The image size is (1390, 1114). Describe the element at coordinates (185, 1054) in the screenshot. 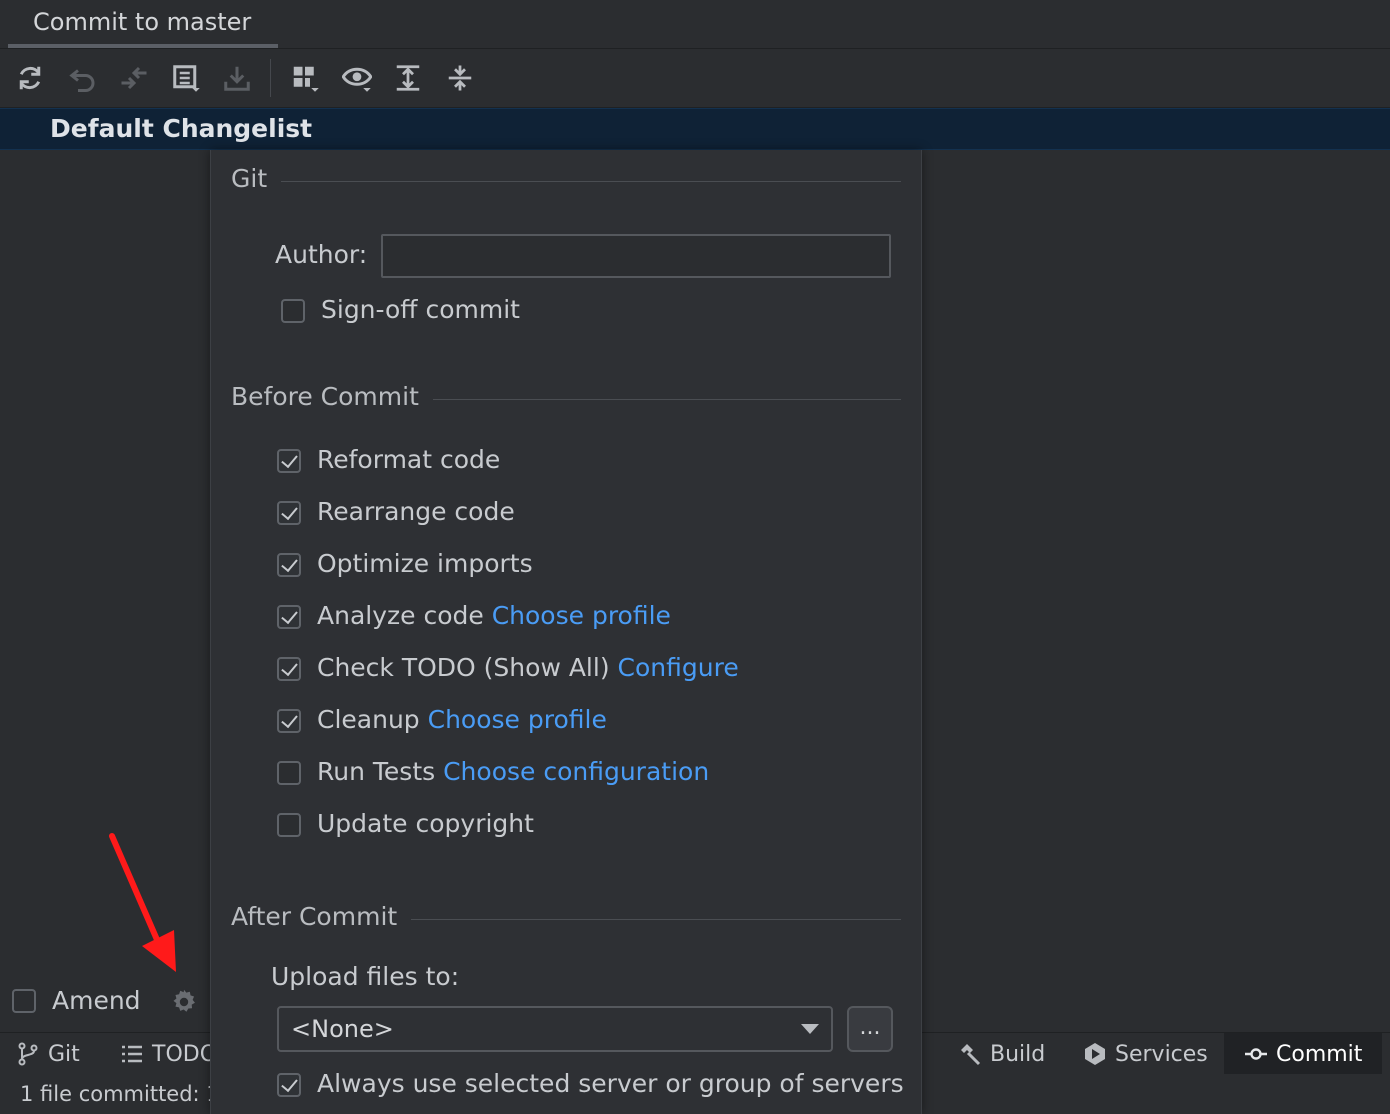

I see `tool-tab-todo-label: TODO` at that location.